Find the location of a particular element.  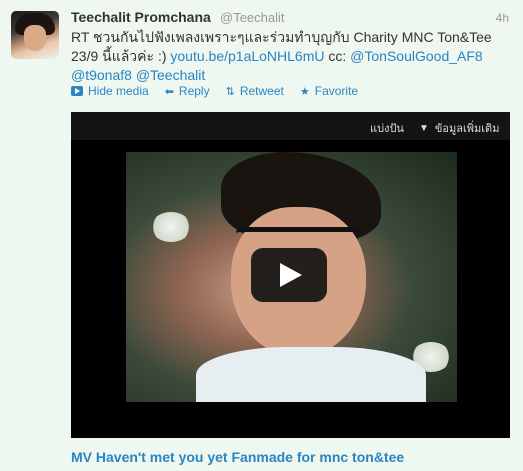

star-icon: ★ is located at coordinates (304, 91).